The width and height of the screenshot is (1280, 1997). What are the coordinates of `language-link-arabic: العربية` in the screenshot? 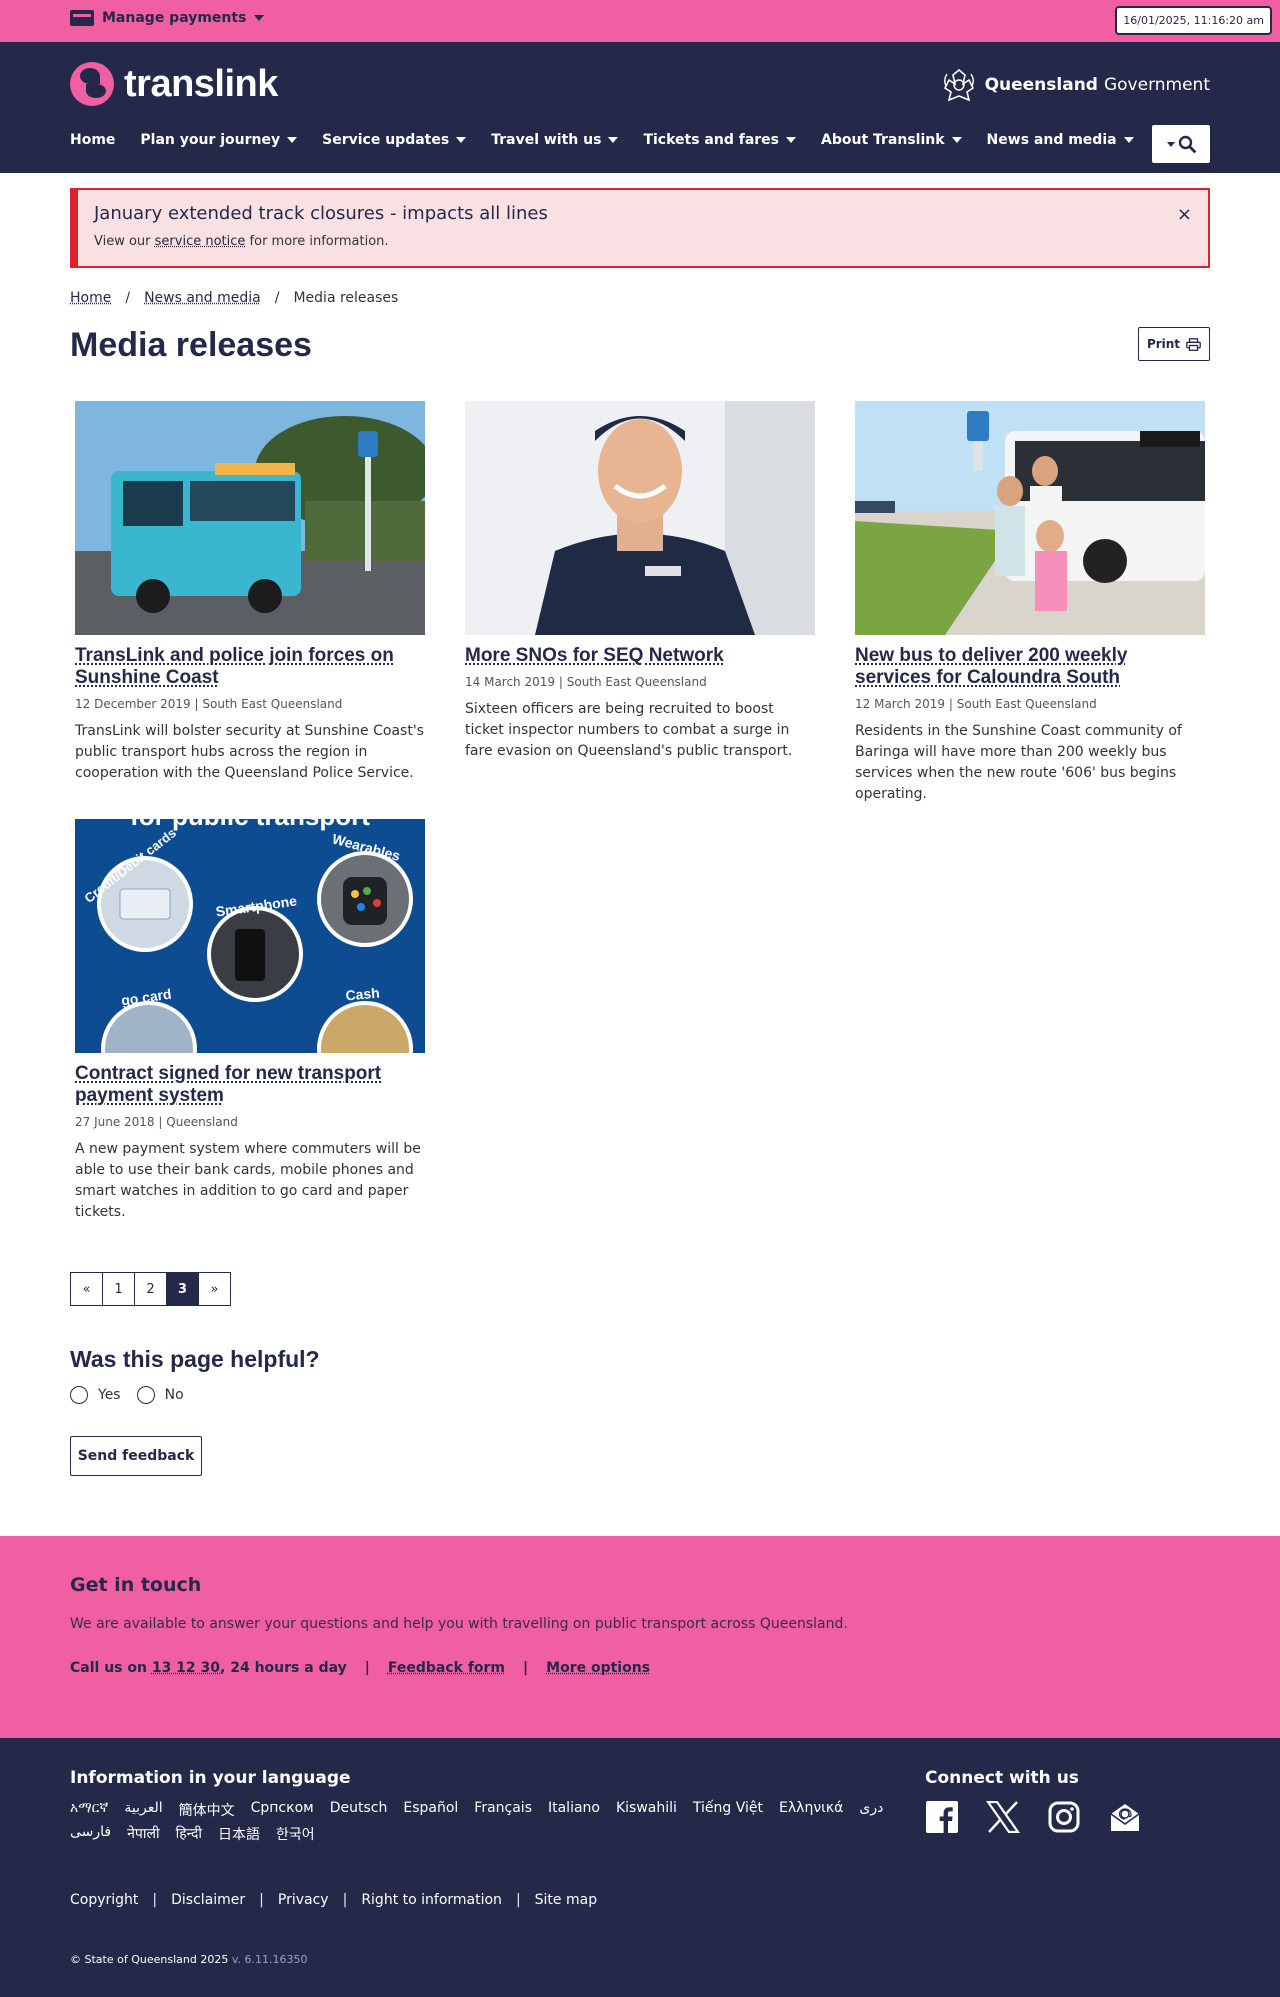 It's located at (143, 1810).